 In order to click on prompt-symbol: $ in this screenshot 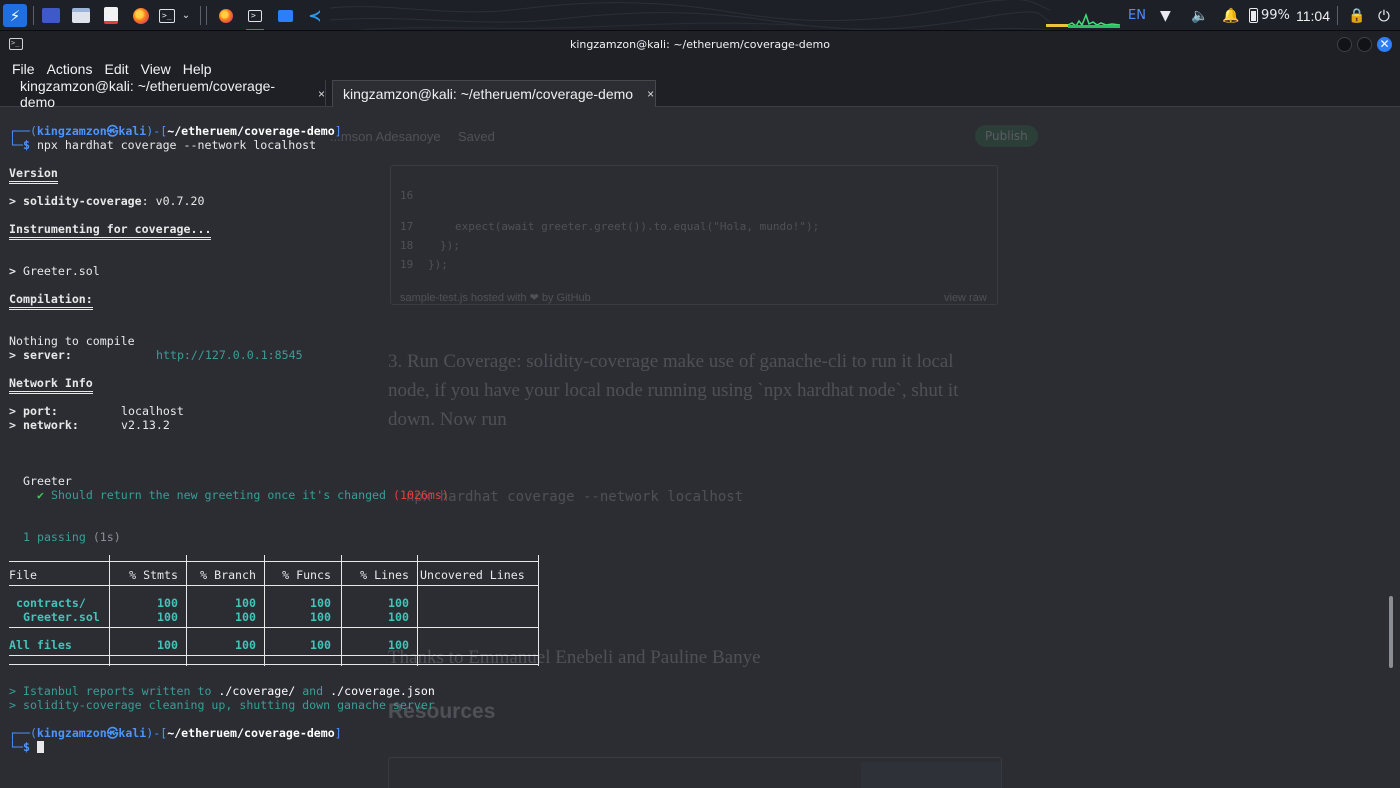, I will do `click(26, 145)`.